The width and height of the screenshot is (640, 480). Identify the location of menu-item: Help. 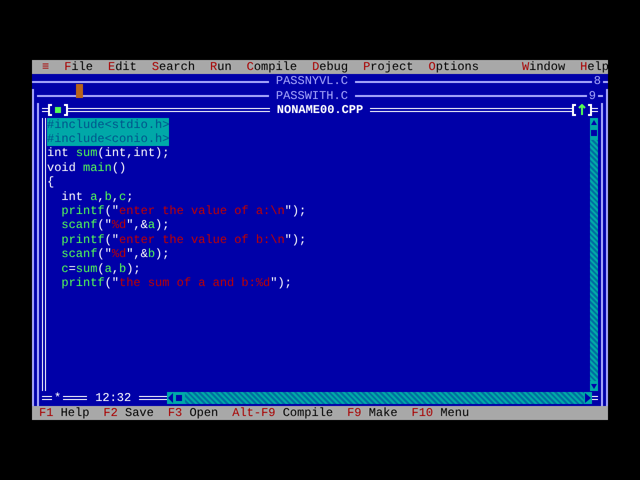
(598, 67).